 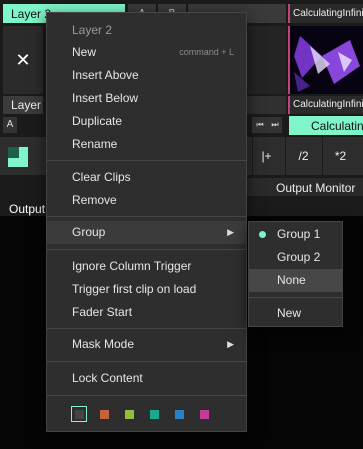 What do you see at coordinates (146, 52) in the screenshot?
I see `menu-item-new: New command + L` at bounding box center [146, 52].